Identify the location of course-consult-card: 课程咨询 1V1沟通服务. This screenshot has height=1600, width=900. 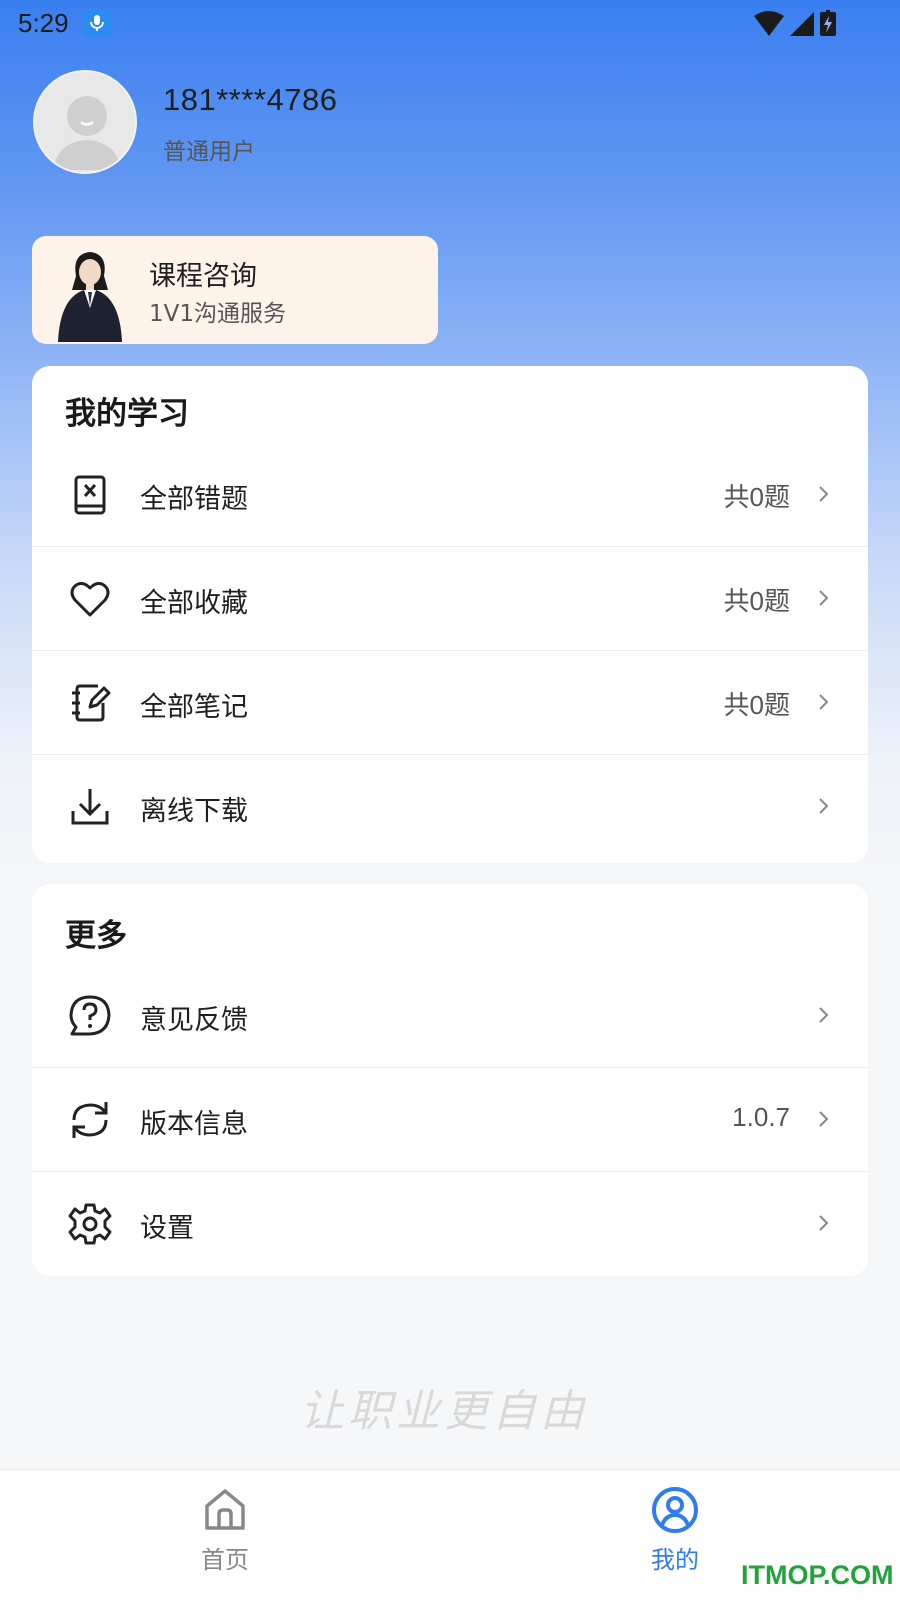
(235, 290).